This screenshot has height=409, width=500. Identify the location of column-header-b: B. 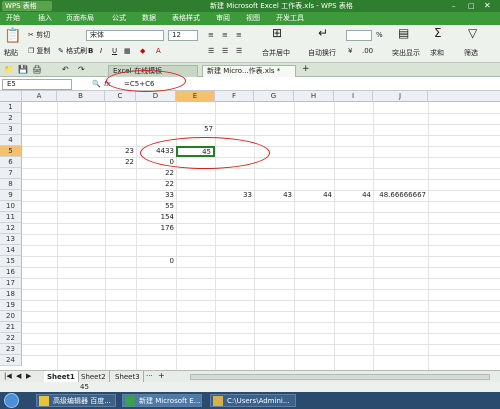
(81, 96).